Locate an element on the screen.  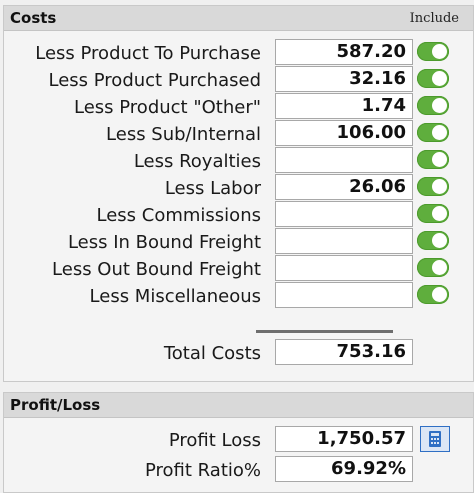
profit-loss-value: 1,750.57 is located at coordinates (344, 439).